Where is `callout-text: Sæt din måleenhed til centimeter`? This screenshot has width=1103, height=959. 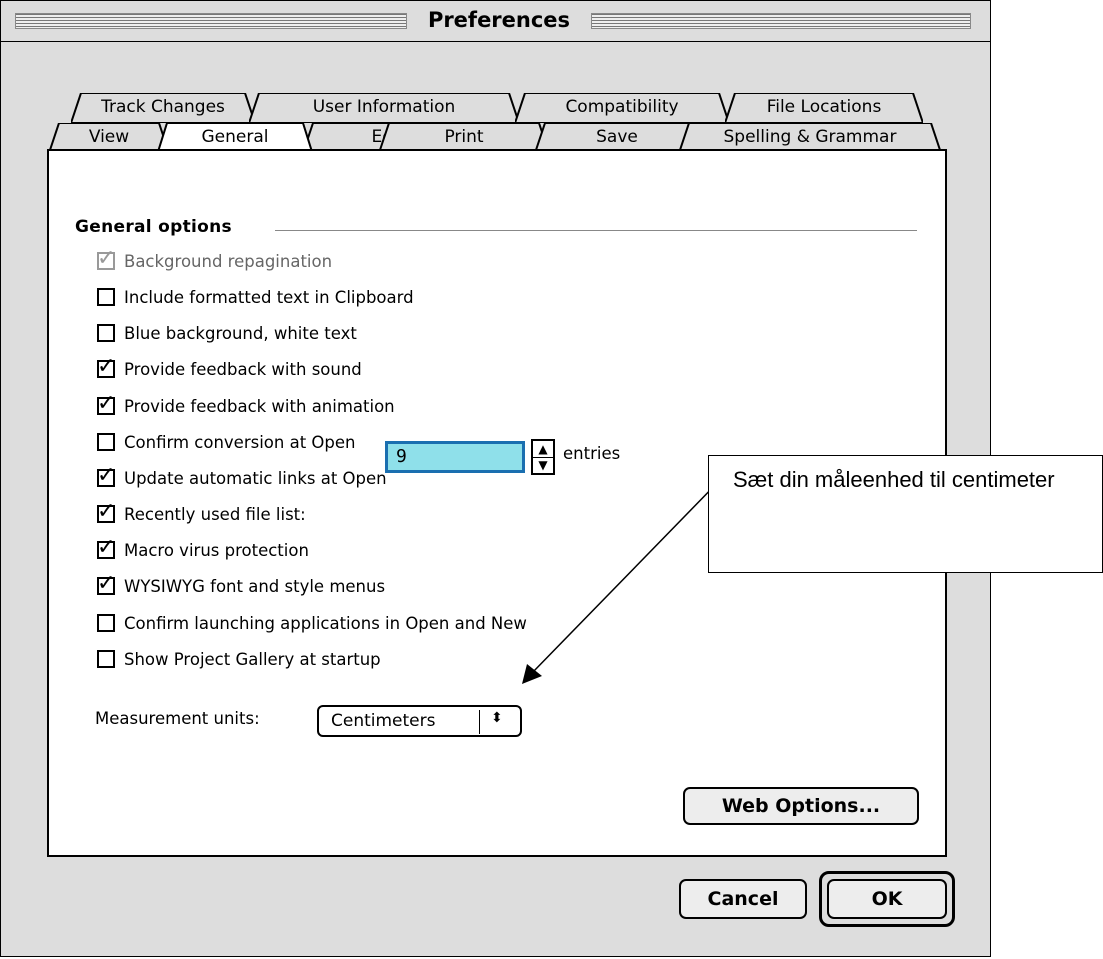
callout-text: Sæt din måleenhed til centimeter is located at coordinates (894, 479).